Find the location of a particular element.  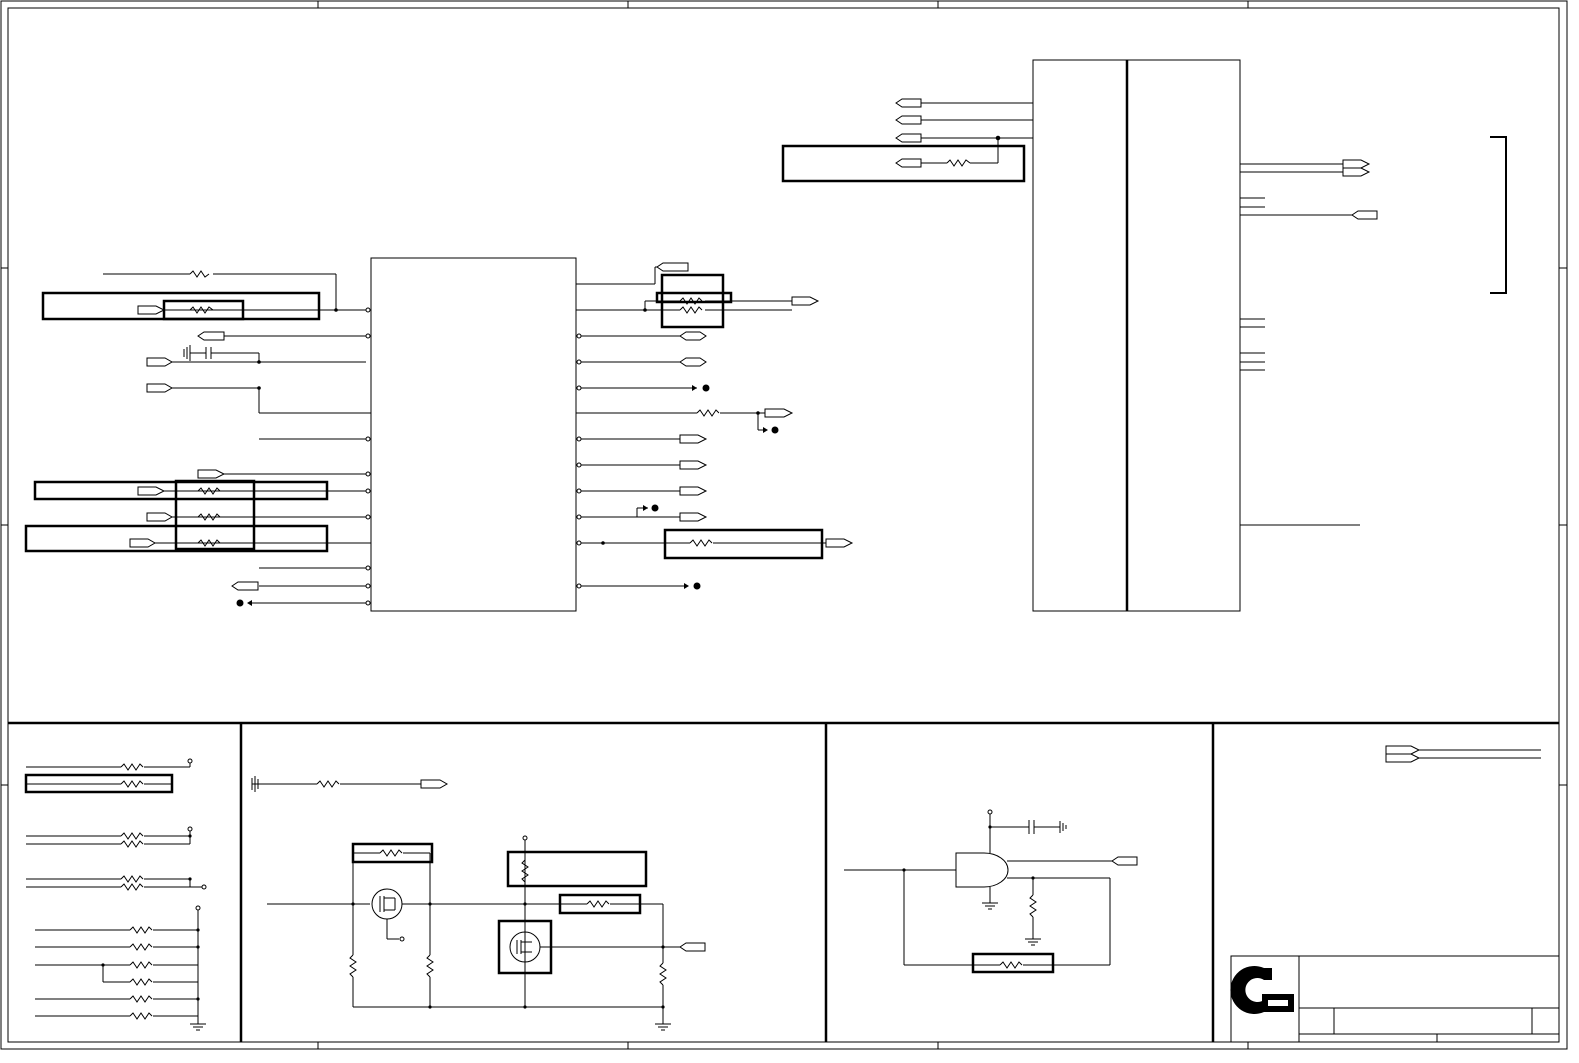

resistor-bank-section is located at coordinates (116, 891).